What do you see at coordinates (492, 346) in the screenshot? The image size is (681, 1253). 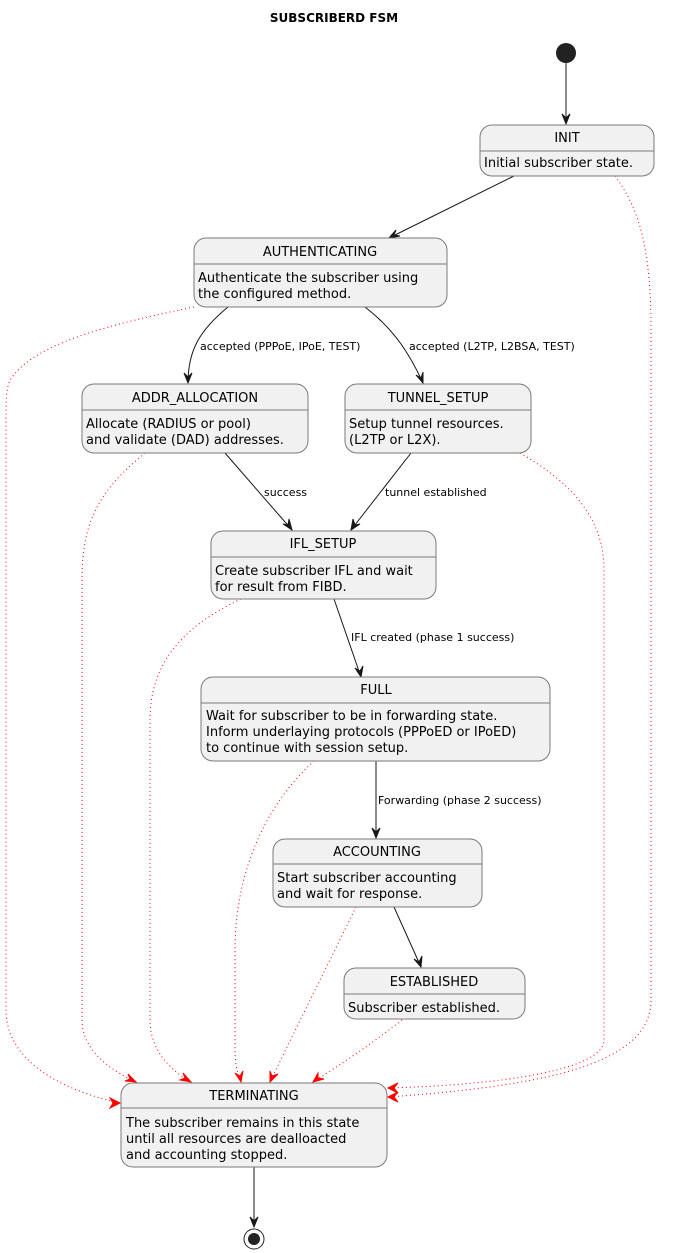 I see `edge-label-auth-to-tunnel: accepted (L2TP, L2BSA, TEST)` at bounding box center [492, 346].